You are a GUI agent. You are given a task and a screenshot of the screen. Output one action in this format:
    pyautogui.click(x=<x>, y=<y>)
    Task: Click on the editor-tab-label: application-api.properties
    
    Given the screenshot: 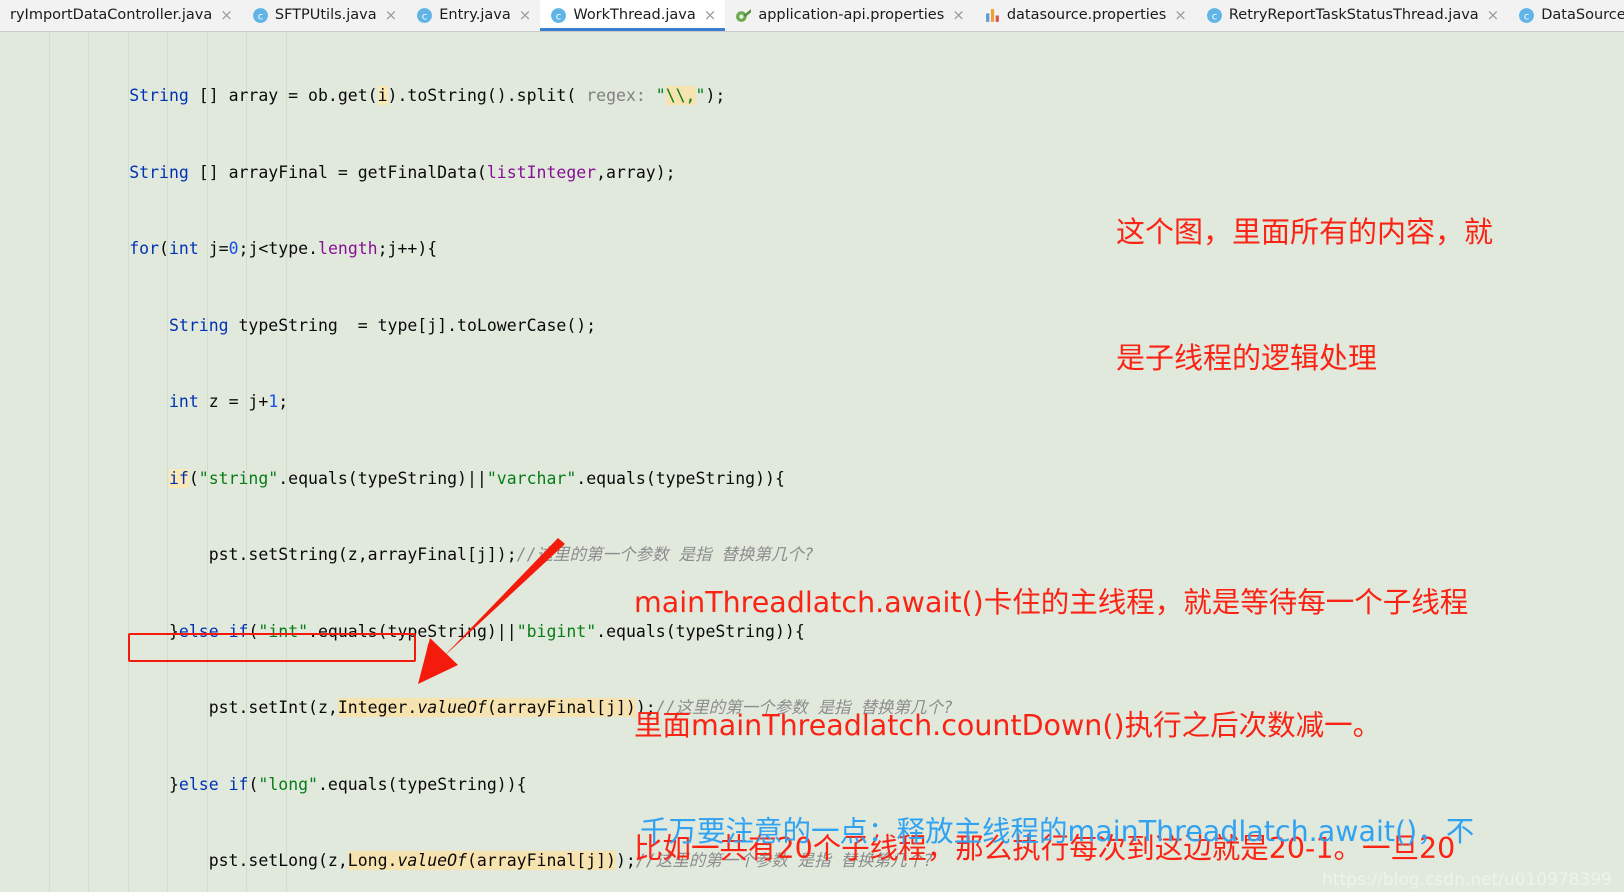 What is the action you would take?
    pyautogui.click(x=851, y=15)
    